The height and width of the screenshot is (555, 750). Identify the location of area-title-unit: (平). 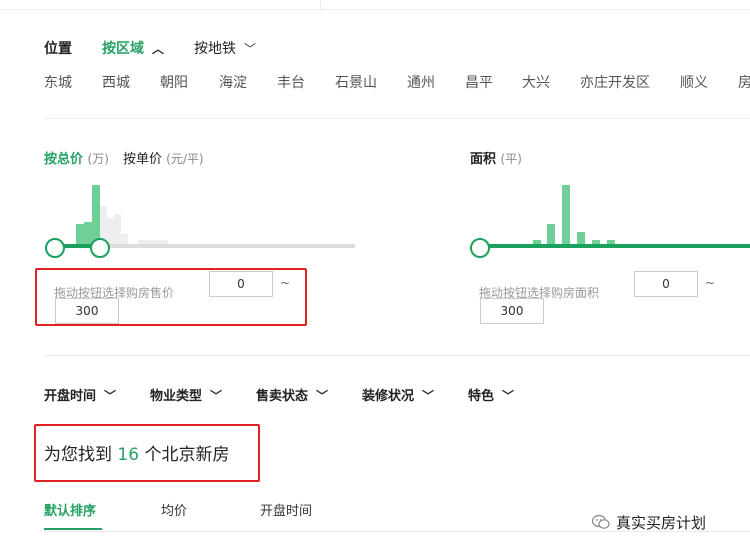
(511, 159).